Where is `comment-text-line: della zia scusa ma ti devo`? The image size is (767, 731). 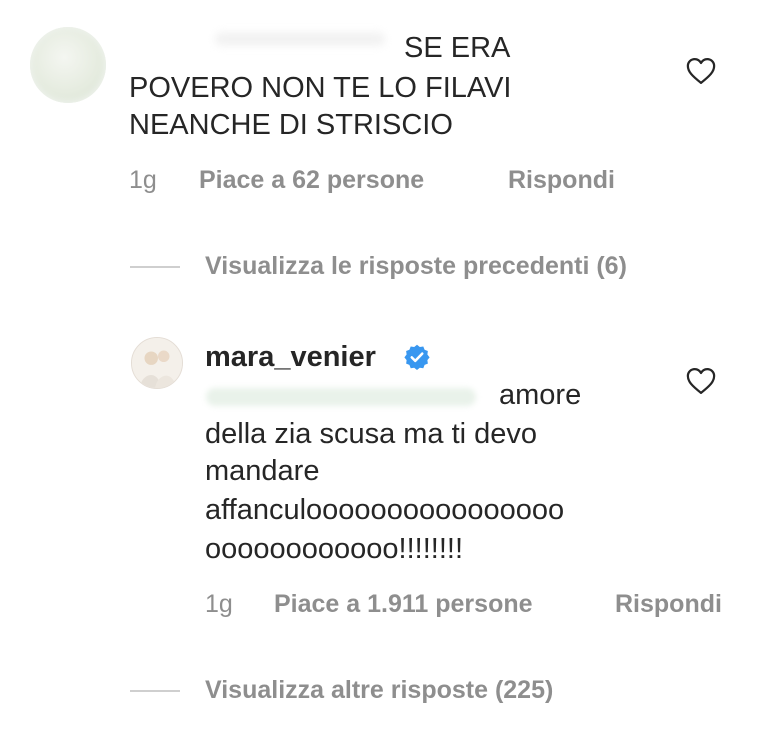 comment-text-line: della zia scusa ma ti devo is located at coordinates (371, 434).